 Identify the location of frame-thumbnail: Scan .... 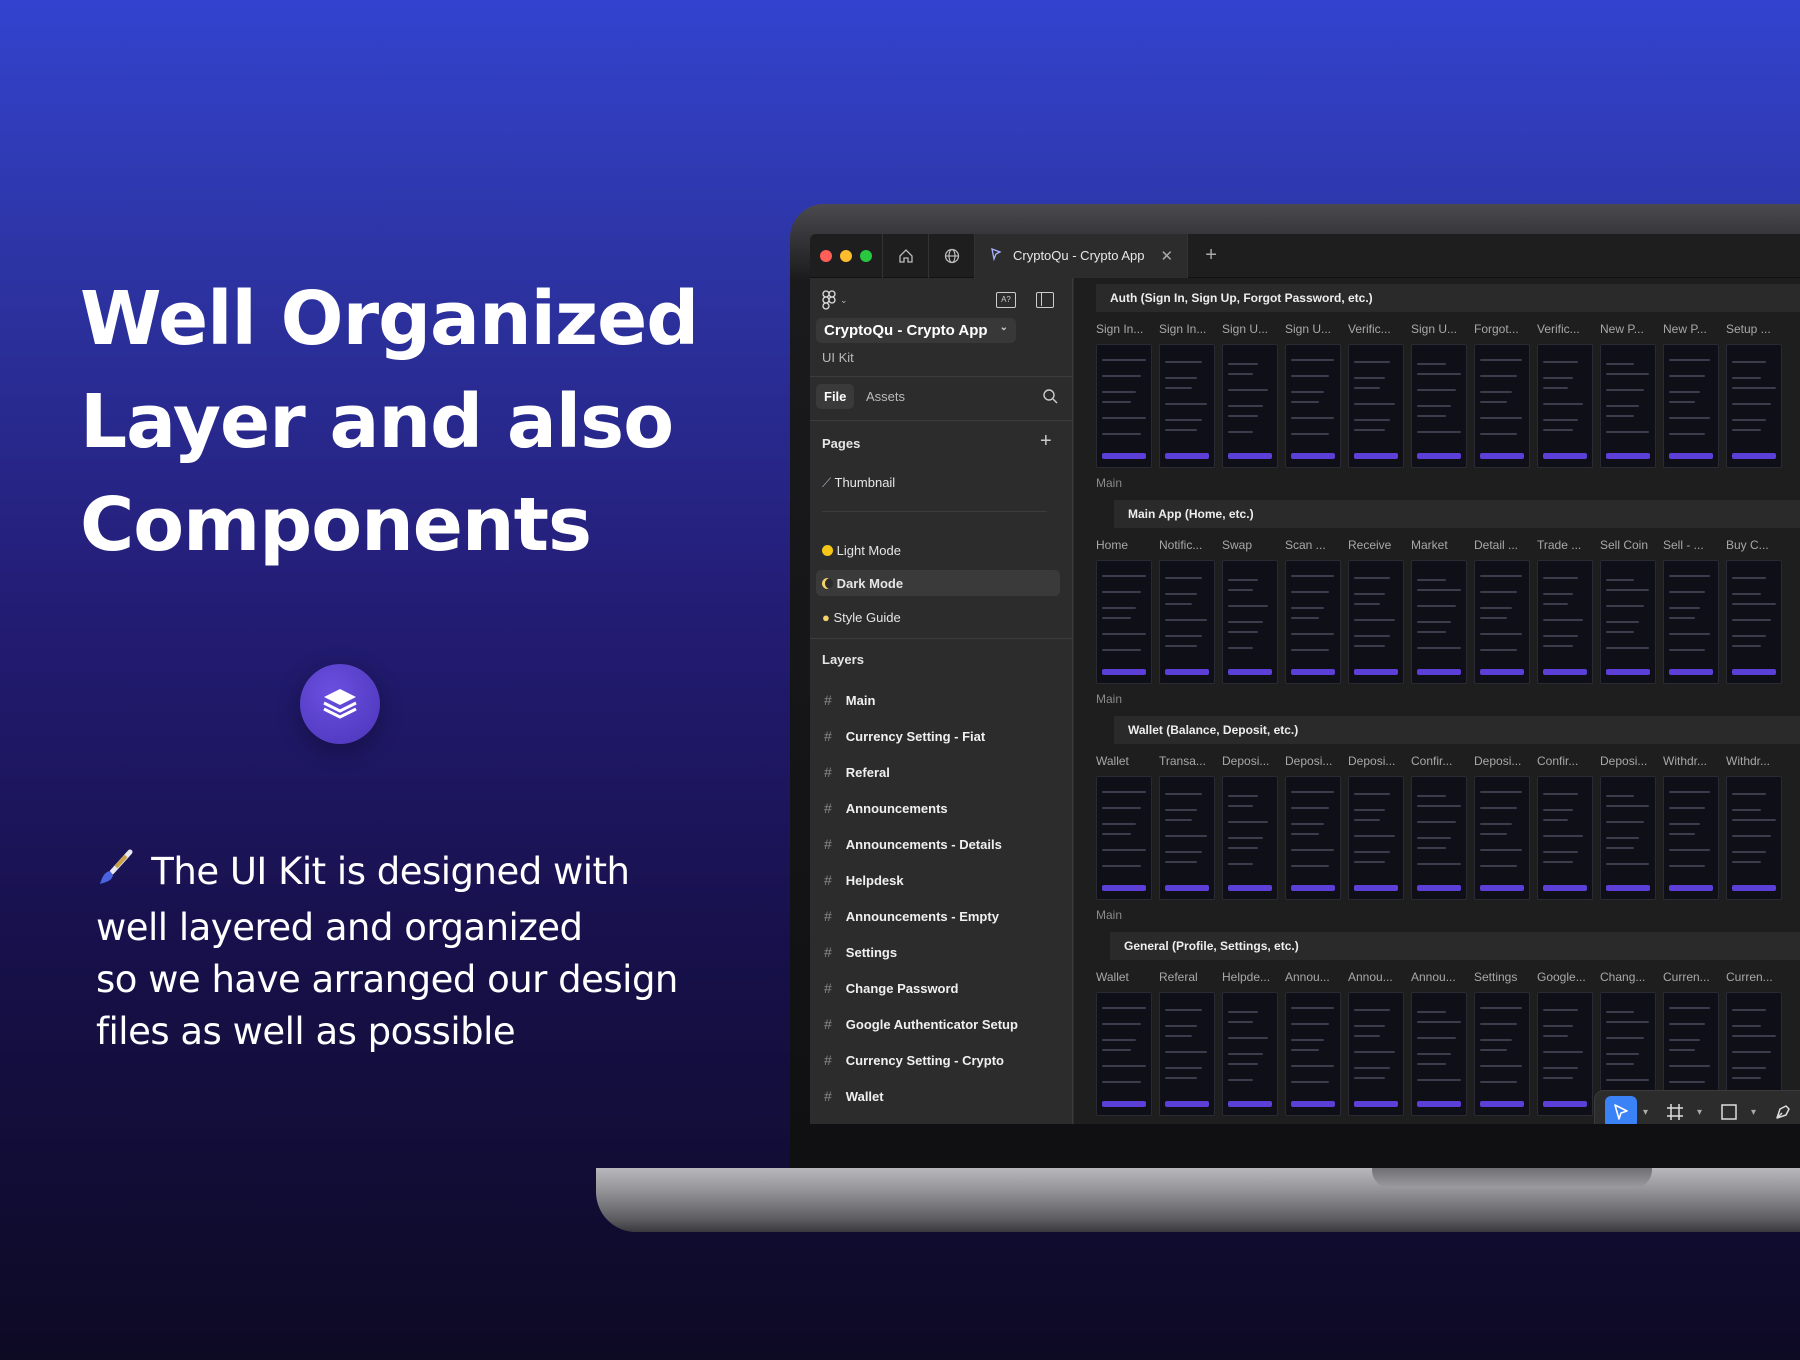
(1313, 611).